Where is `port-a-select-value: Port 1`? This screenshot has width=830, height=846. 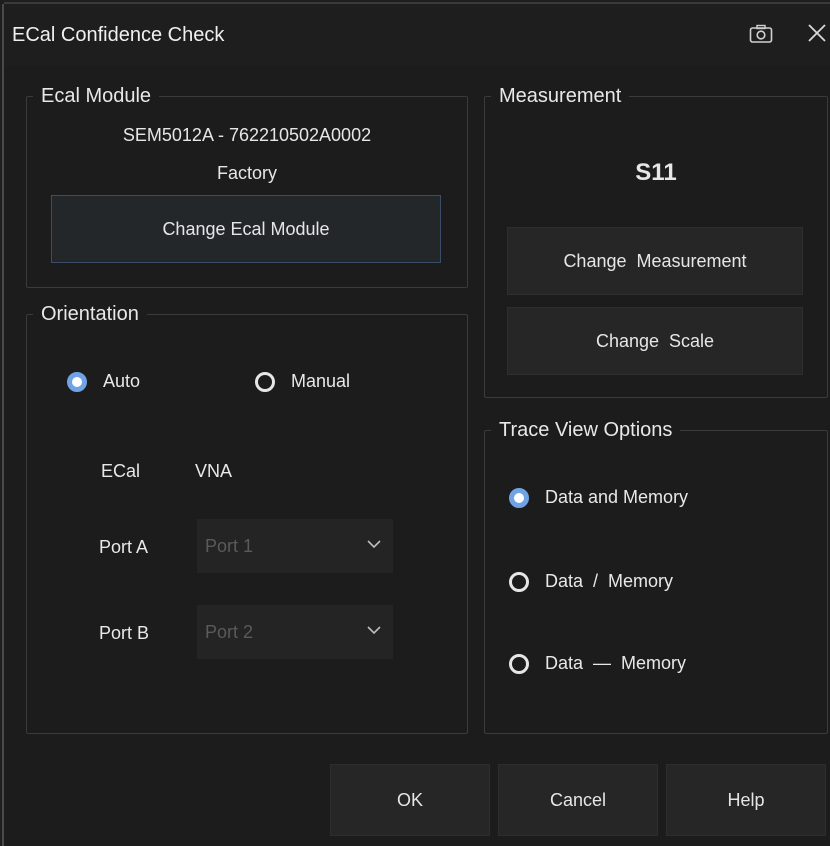 port-a-select-value: Port 1 is located at coordinates (229, 545).